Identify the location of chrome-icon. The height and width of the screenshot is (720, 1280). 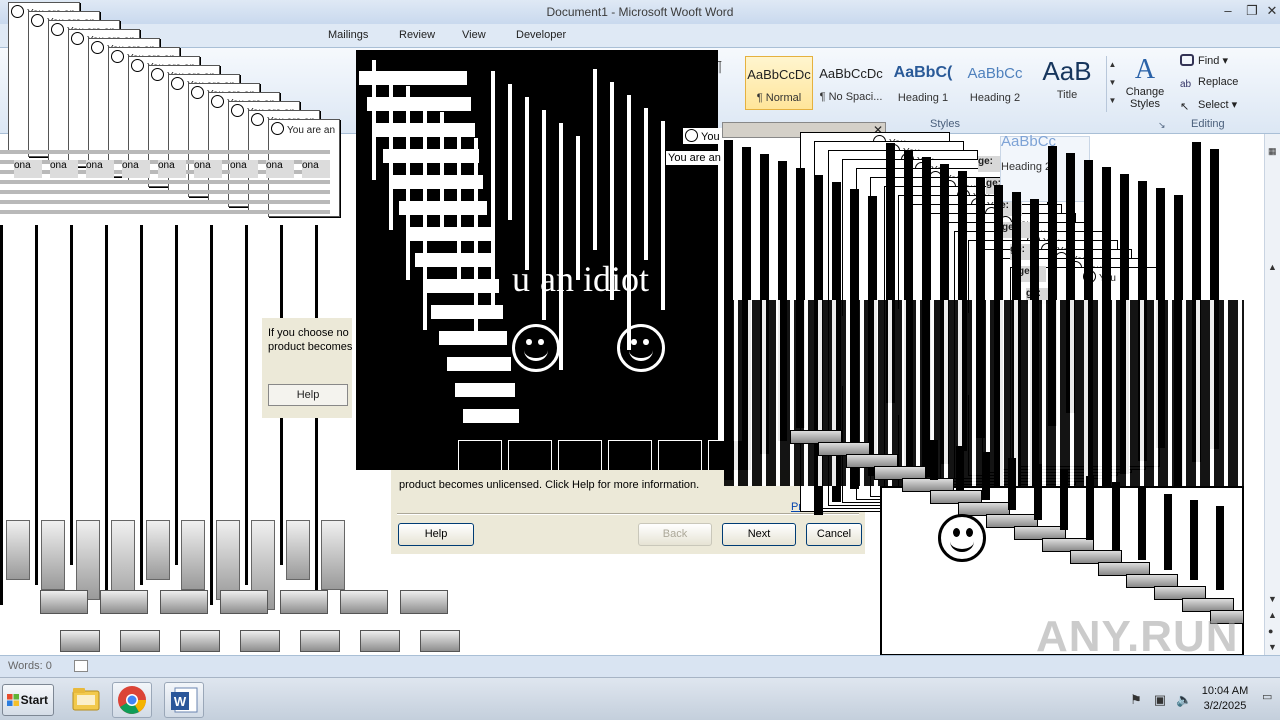
(132, 700).